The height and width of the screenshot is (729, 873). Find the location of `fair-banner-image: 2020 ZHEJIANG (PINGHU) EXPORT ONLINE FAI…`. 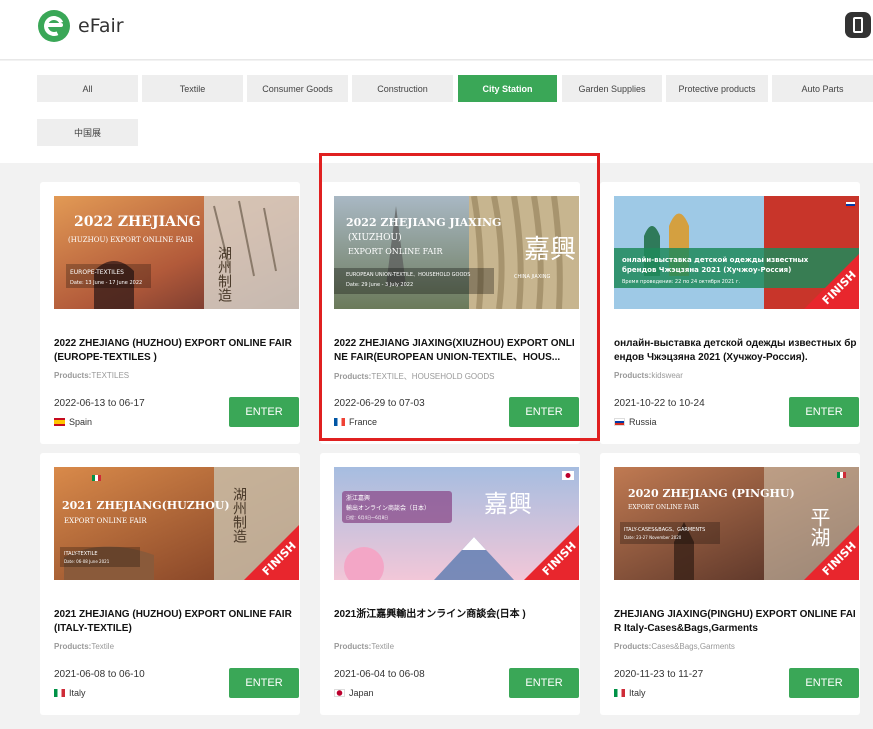

fair-banner-image: 2020 ZHEJIANG (PINGHU) EXPORT ONLINE FAI… is located at coordinates (736, 523).